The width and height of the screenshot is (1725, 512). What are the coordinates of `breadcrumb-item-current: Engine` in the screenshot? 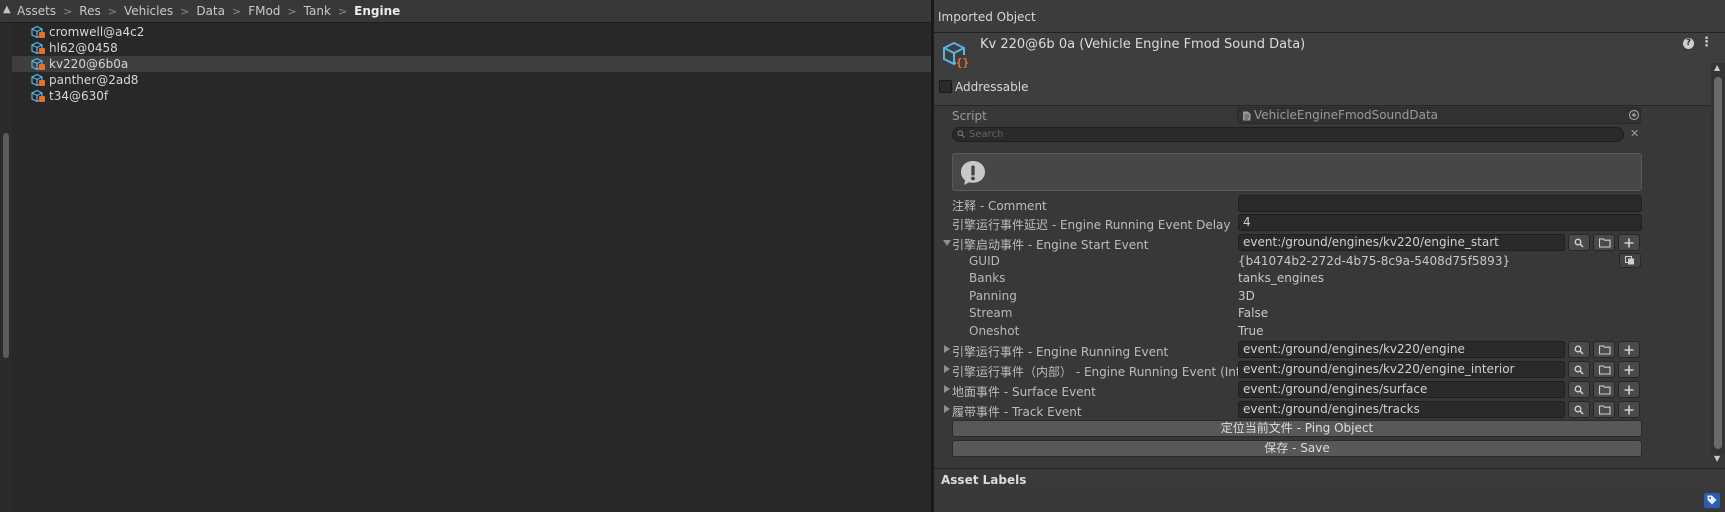 It's located at (377, 11).